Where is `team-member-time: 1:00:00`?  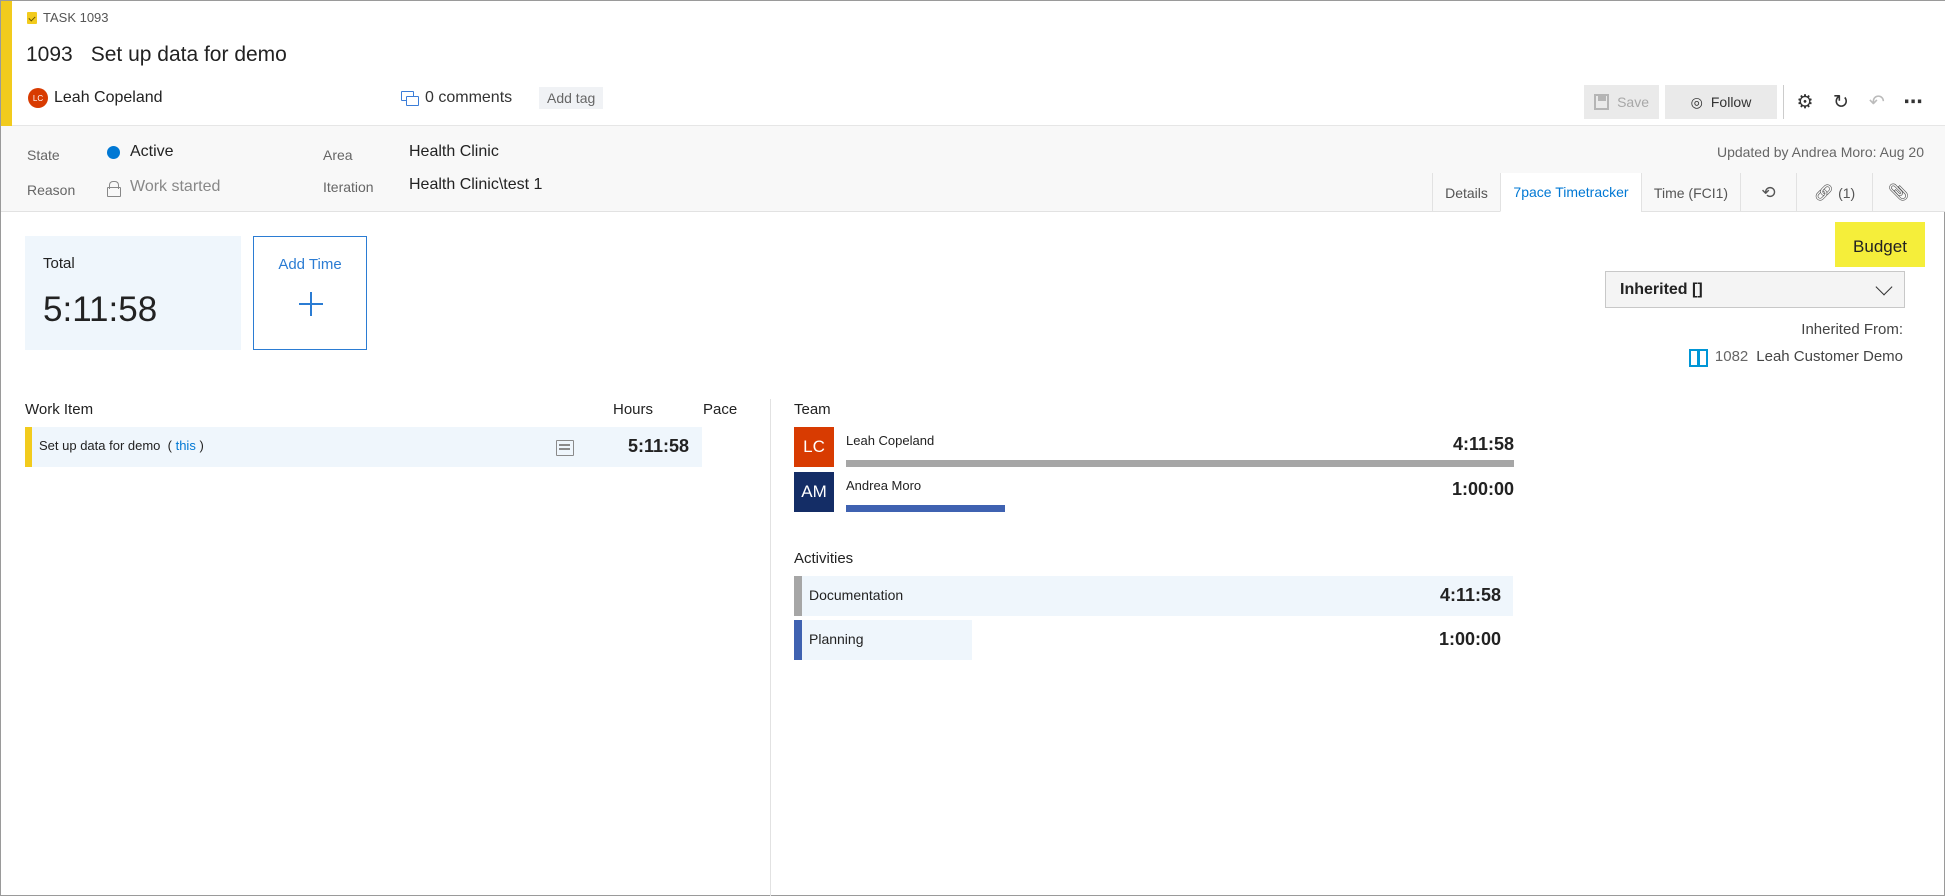
team-member-time: 1:00:00 is located at coordinates (1482, 489).